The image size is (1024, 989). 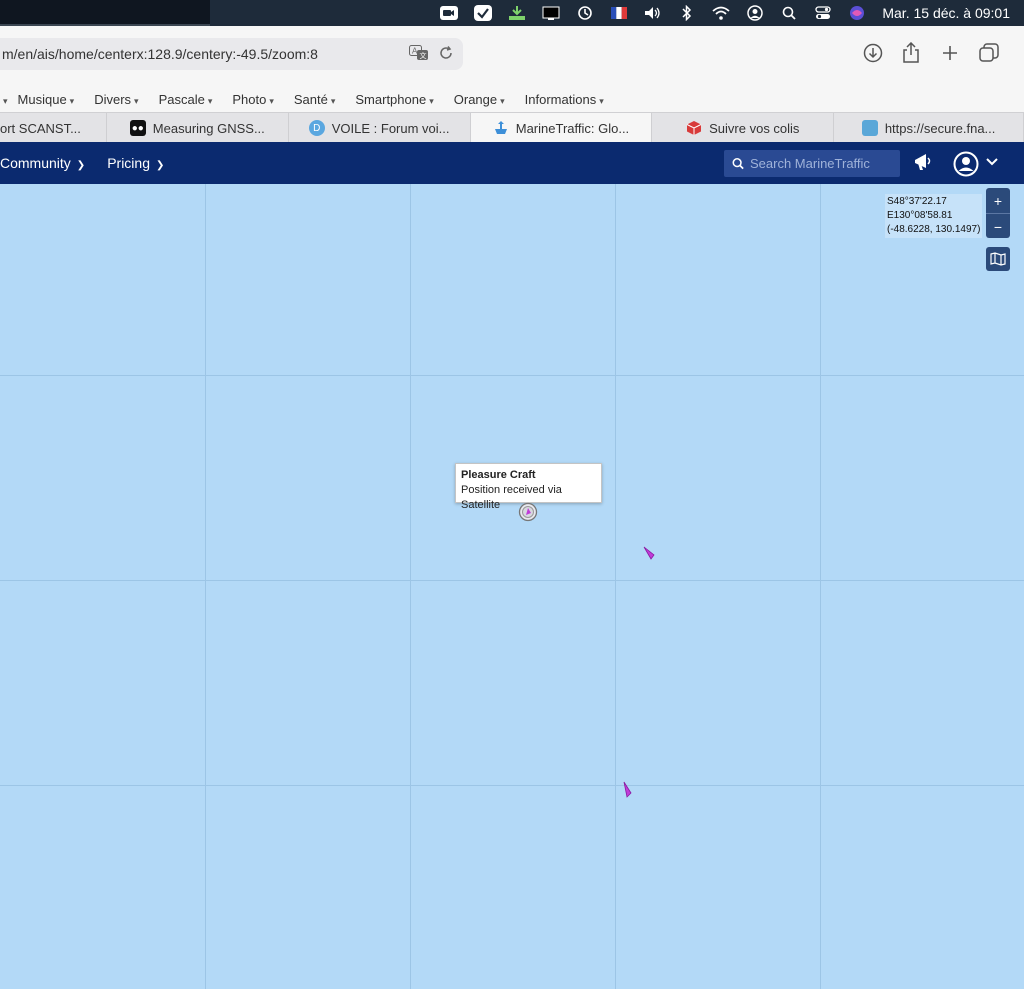 I want to click on fnac-icon, so click(x=869, y=128).